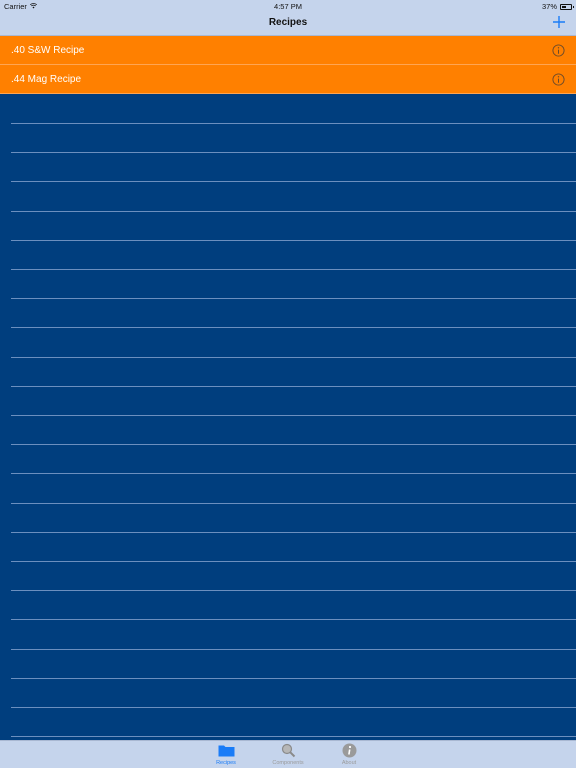  What do you see at coordinates (48, 50) in the screenshot?
I see `recipe-label: .40 S&W Recipe` at bounding box center [48, 50].